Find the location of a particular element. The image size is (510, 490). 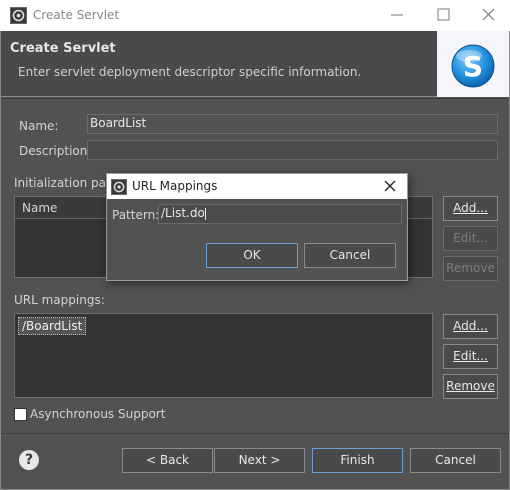

svg-text: S is located at coordinates (473, 66).